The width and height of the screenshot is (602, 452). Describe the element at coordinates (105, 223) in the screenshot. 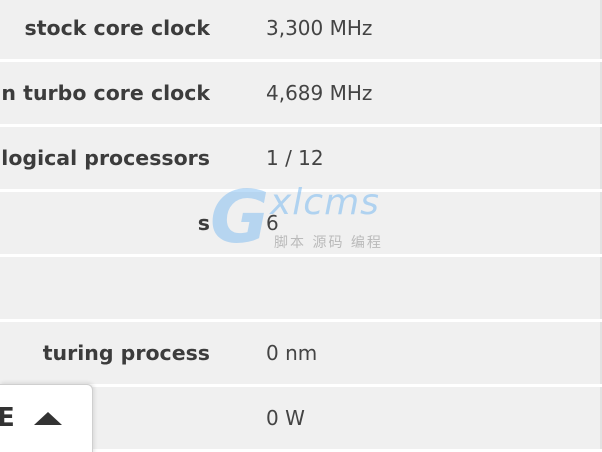

I see `spec-label: s` at that location.